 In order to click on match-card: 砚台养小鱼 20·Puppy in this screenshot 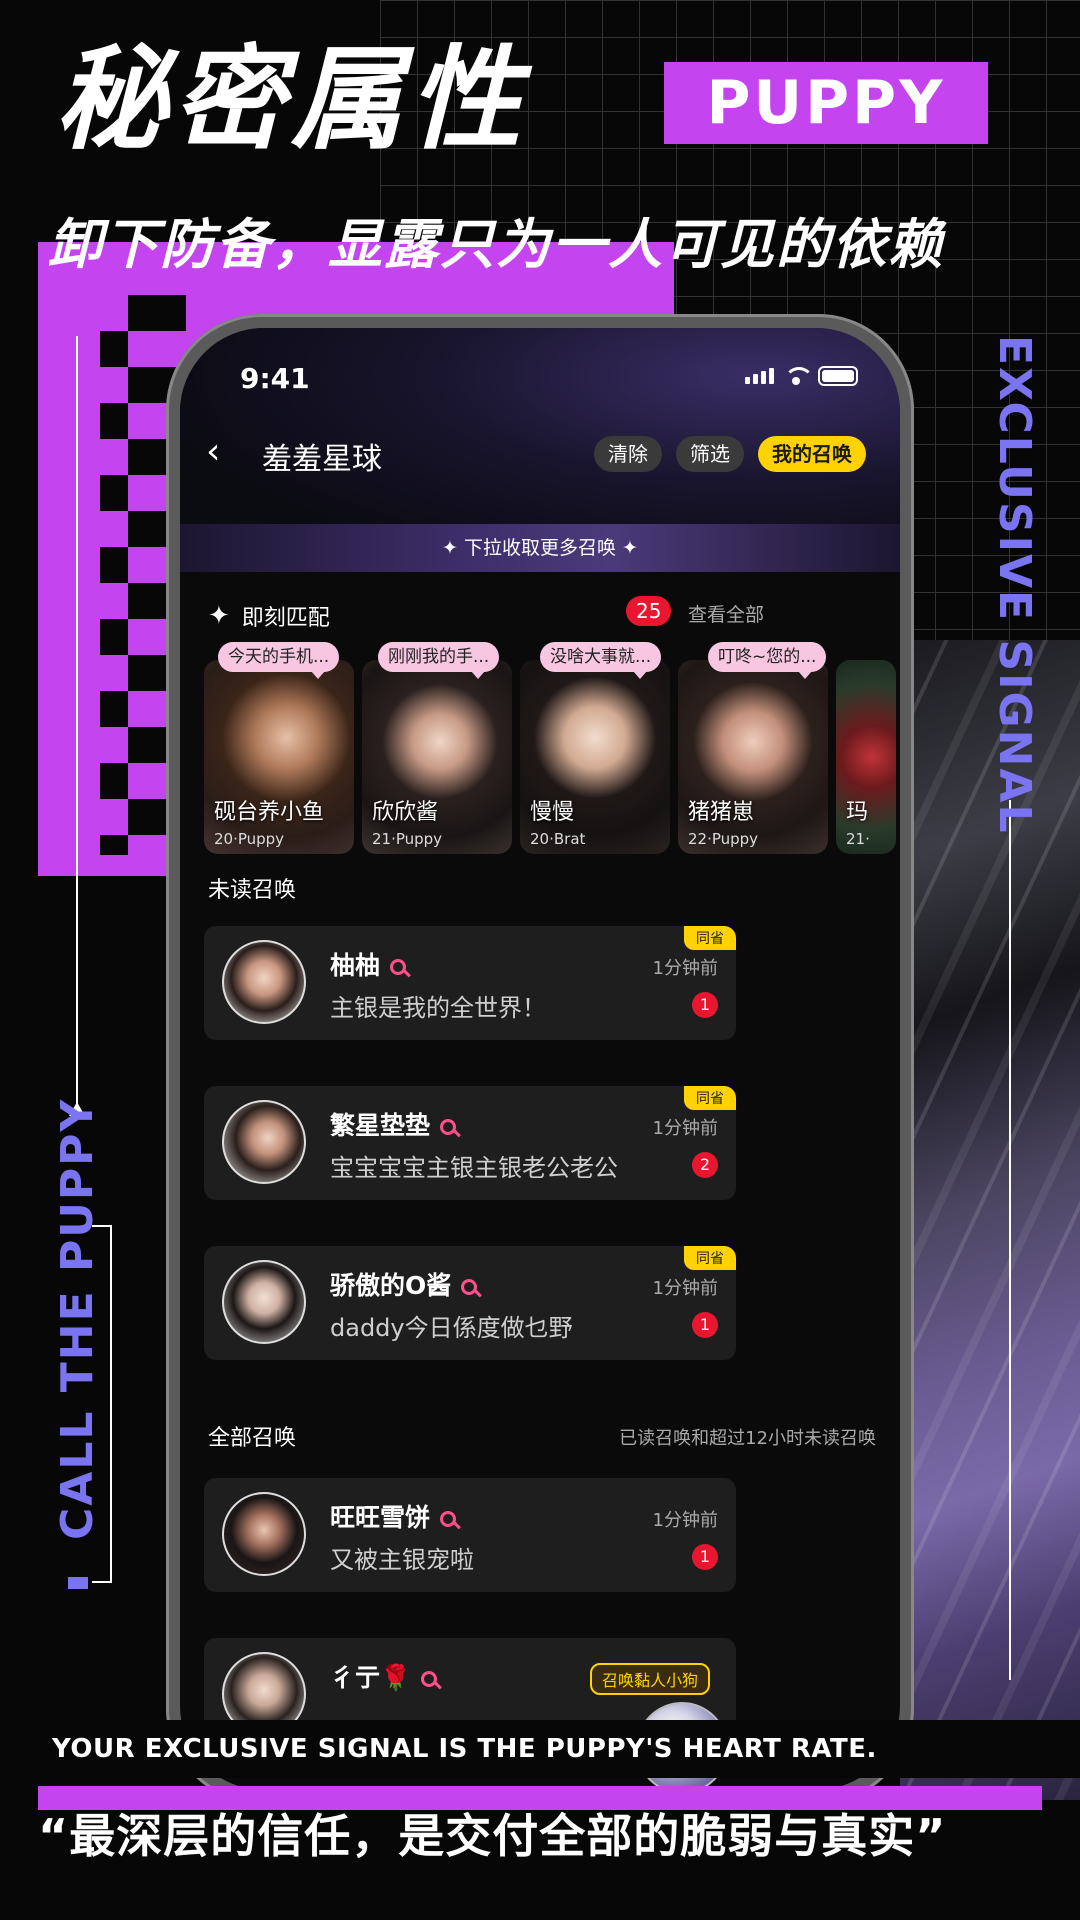, I will do `click(279, 757)`.